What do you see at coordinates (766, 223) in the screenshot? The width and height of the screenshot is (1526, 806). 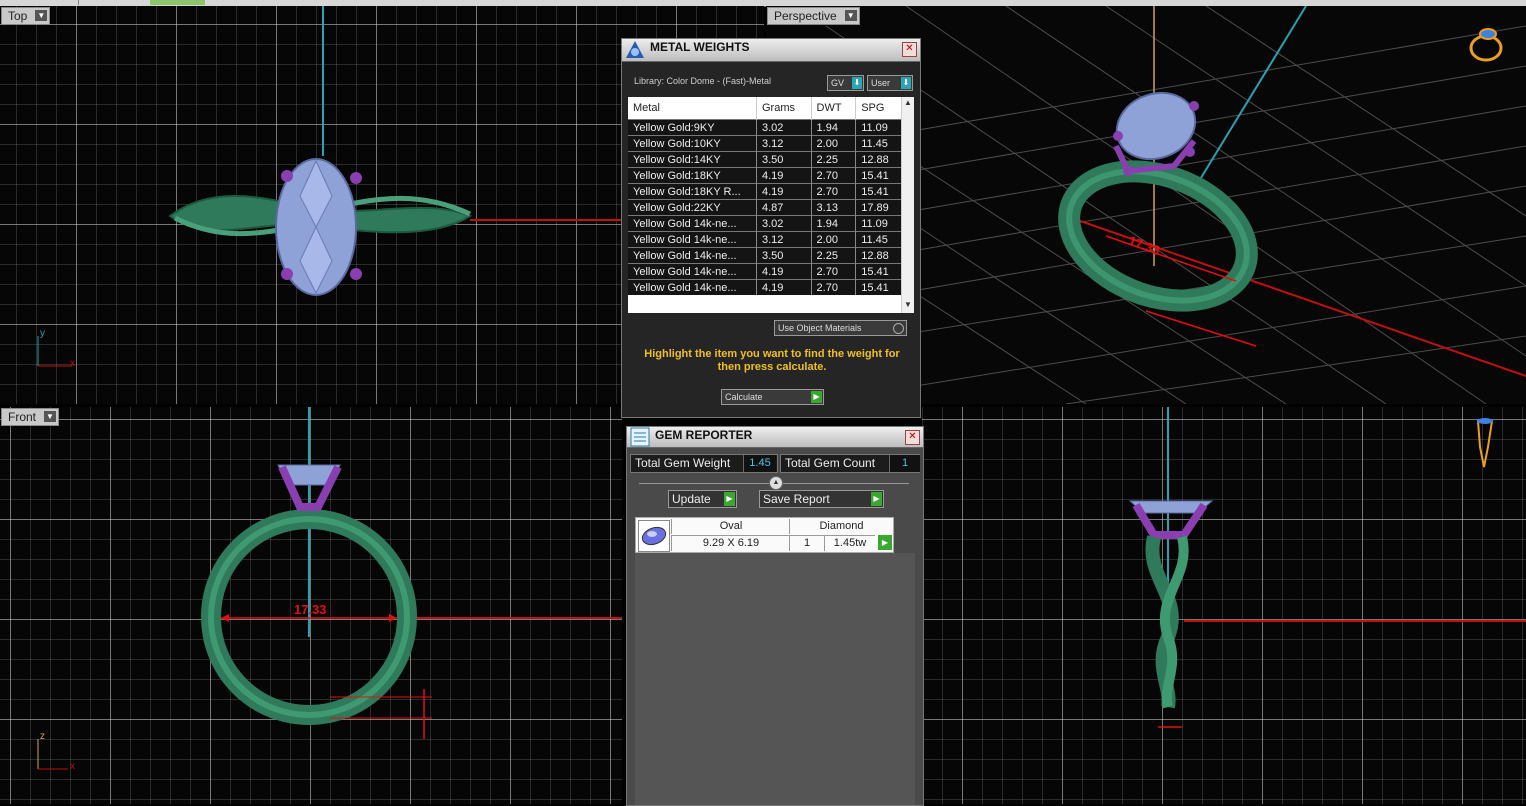 I see `table-row: Yellow Gold 14k-ne... 3.02 1.94 11.09` at bounding box center [766, 223].